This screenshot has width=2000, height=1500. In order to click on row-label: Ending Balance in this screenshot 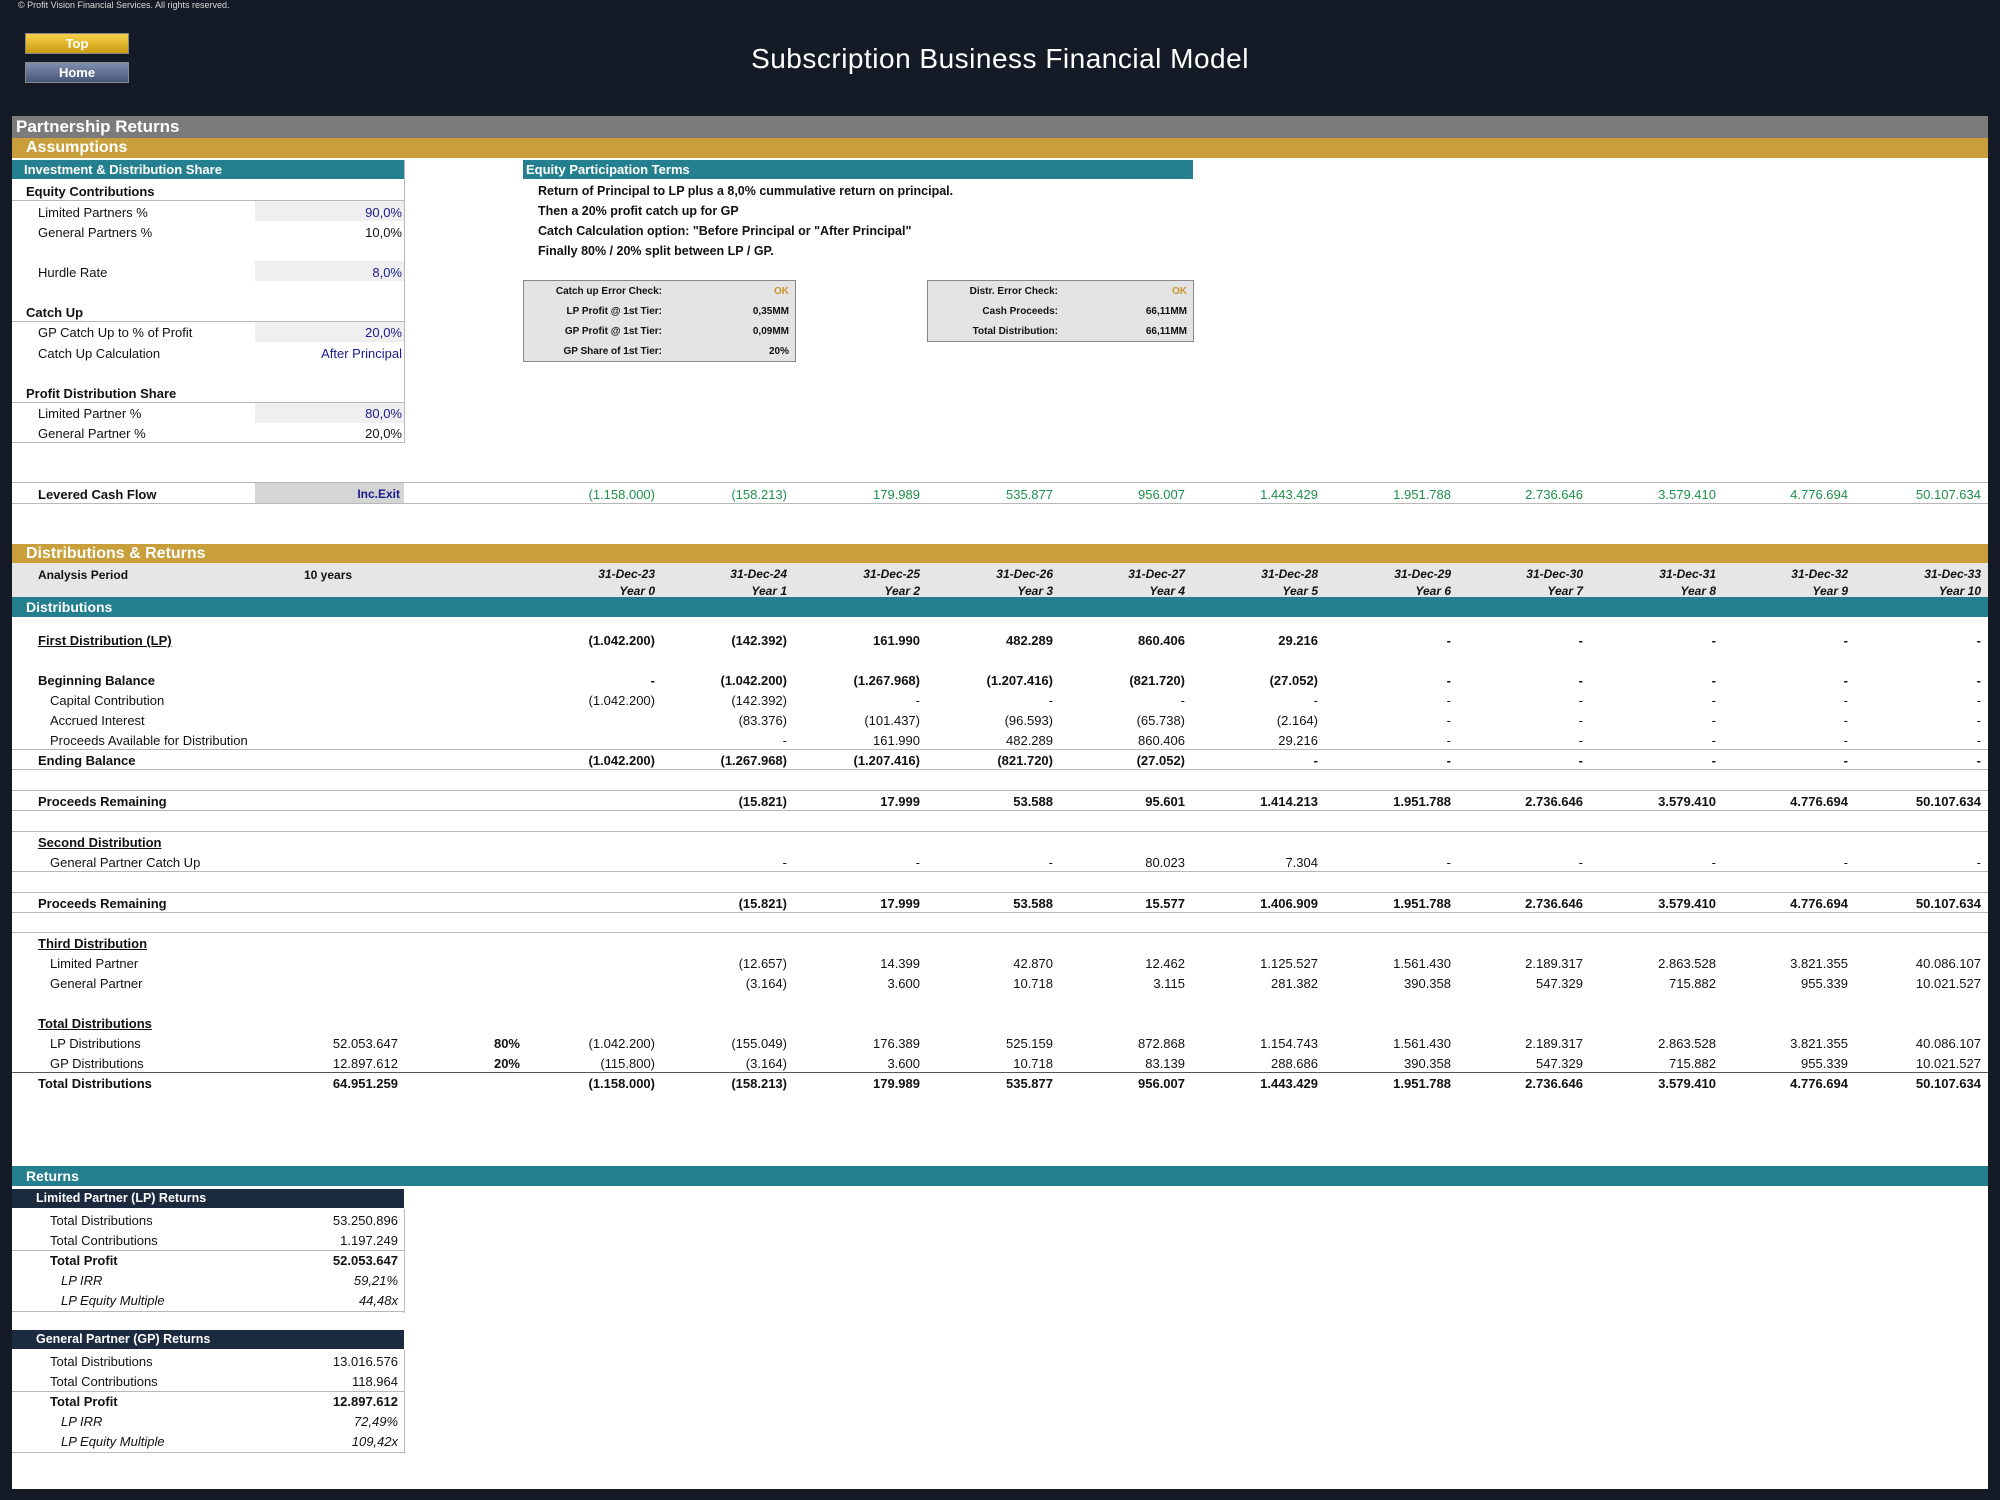, I will do `click(87, 760)`.